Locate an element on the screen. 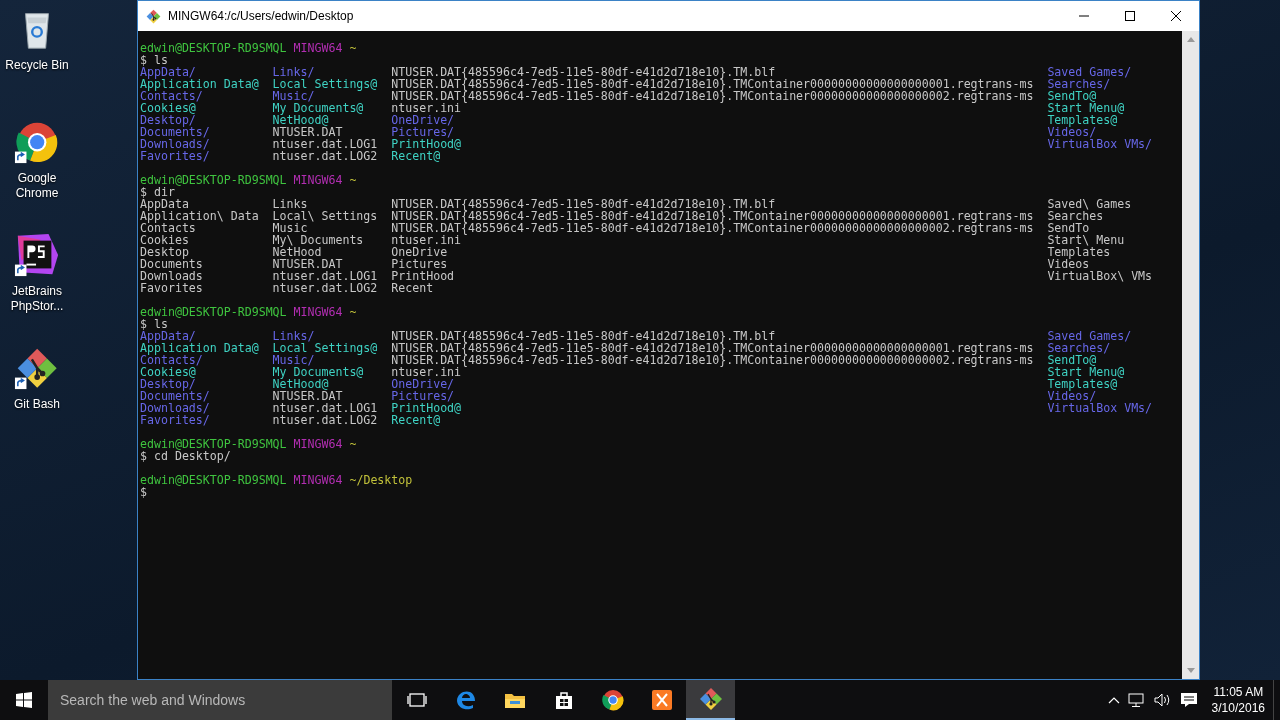 This screenshot has height=720, width=1280. file-entry: VirtualBox\ VMs is located at coordinates (1100, 276).